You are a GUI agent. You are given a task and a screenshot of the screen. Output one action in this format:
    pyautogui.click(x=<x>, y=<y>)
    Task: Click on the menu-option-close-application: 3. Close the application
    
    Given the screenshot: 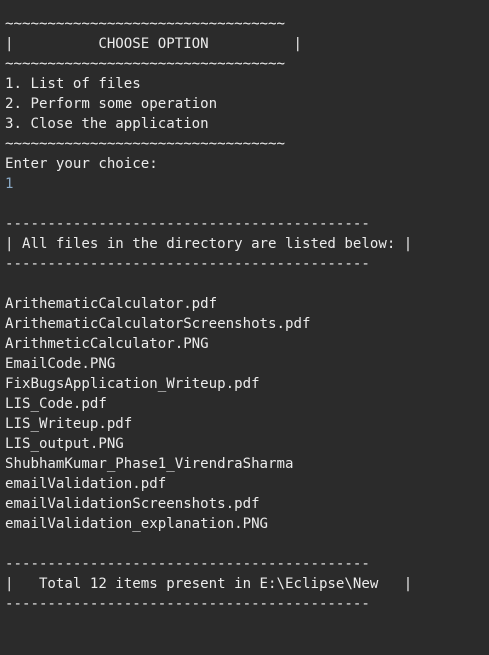 What is the action you would take?
    pyautogui.click(x=107, y=124)
    